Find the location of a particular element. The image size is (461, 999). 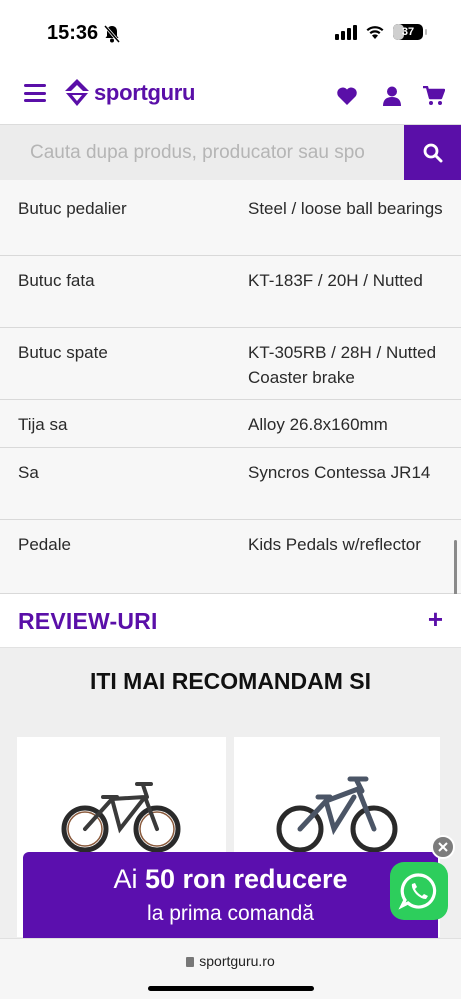

url-field: sportguru.ro is located at coordinates (230, 961).